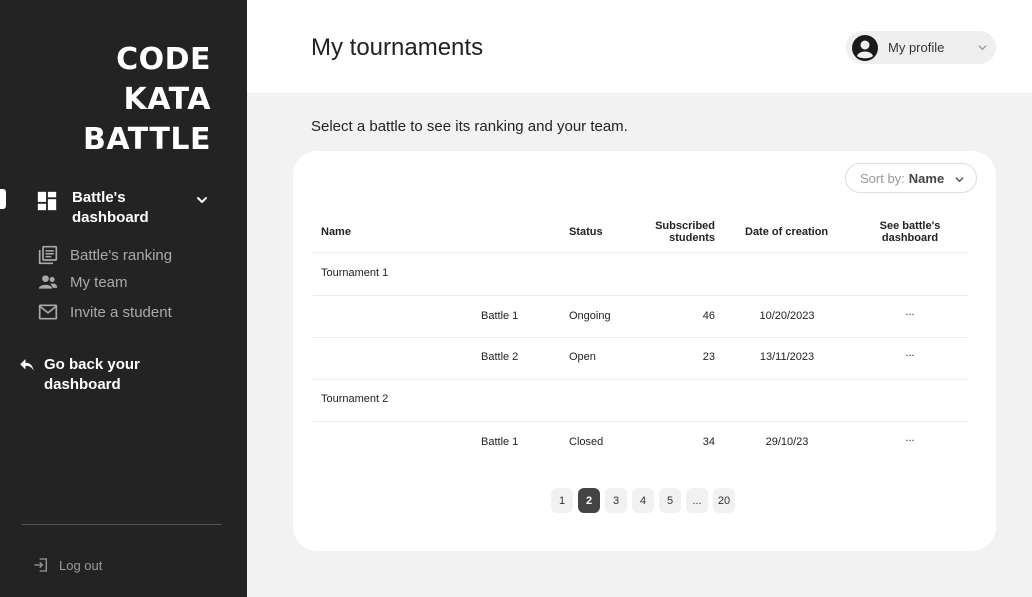 This screenshot has height=597, width=1032. I want to click on sort-dropdown: Sort by: Name, so click(911, 178).